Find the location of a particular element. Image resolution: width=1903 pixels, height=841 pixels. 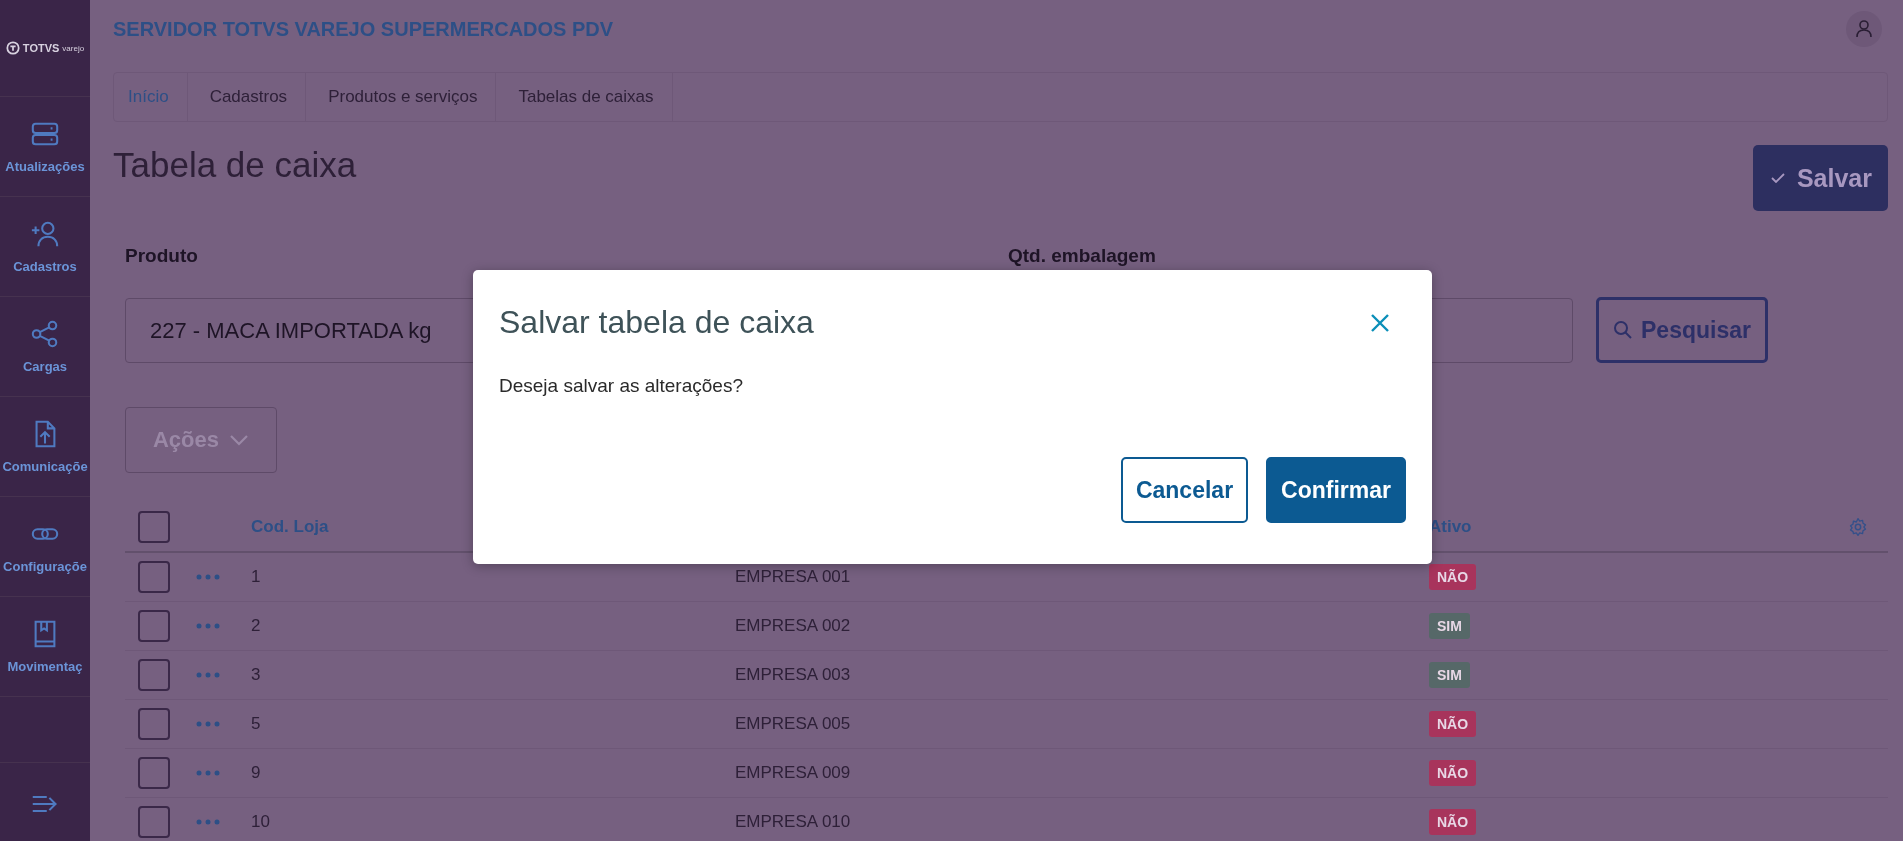

dialog-message: Deseja salvar as alterações? is located at coordinates (621, 386).